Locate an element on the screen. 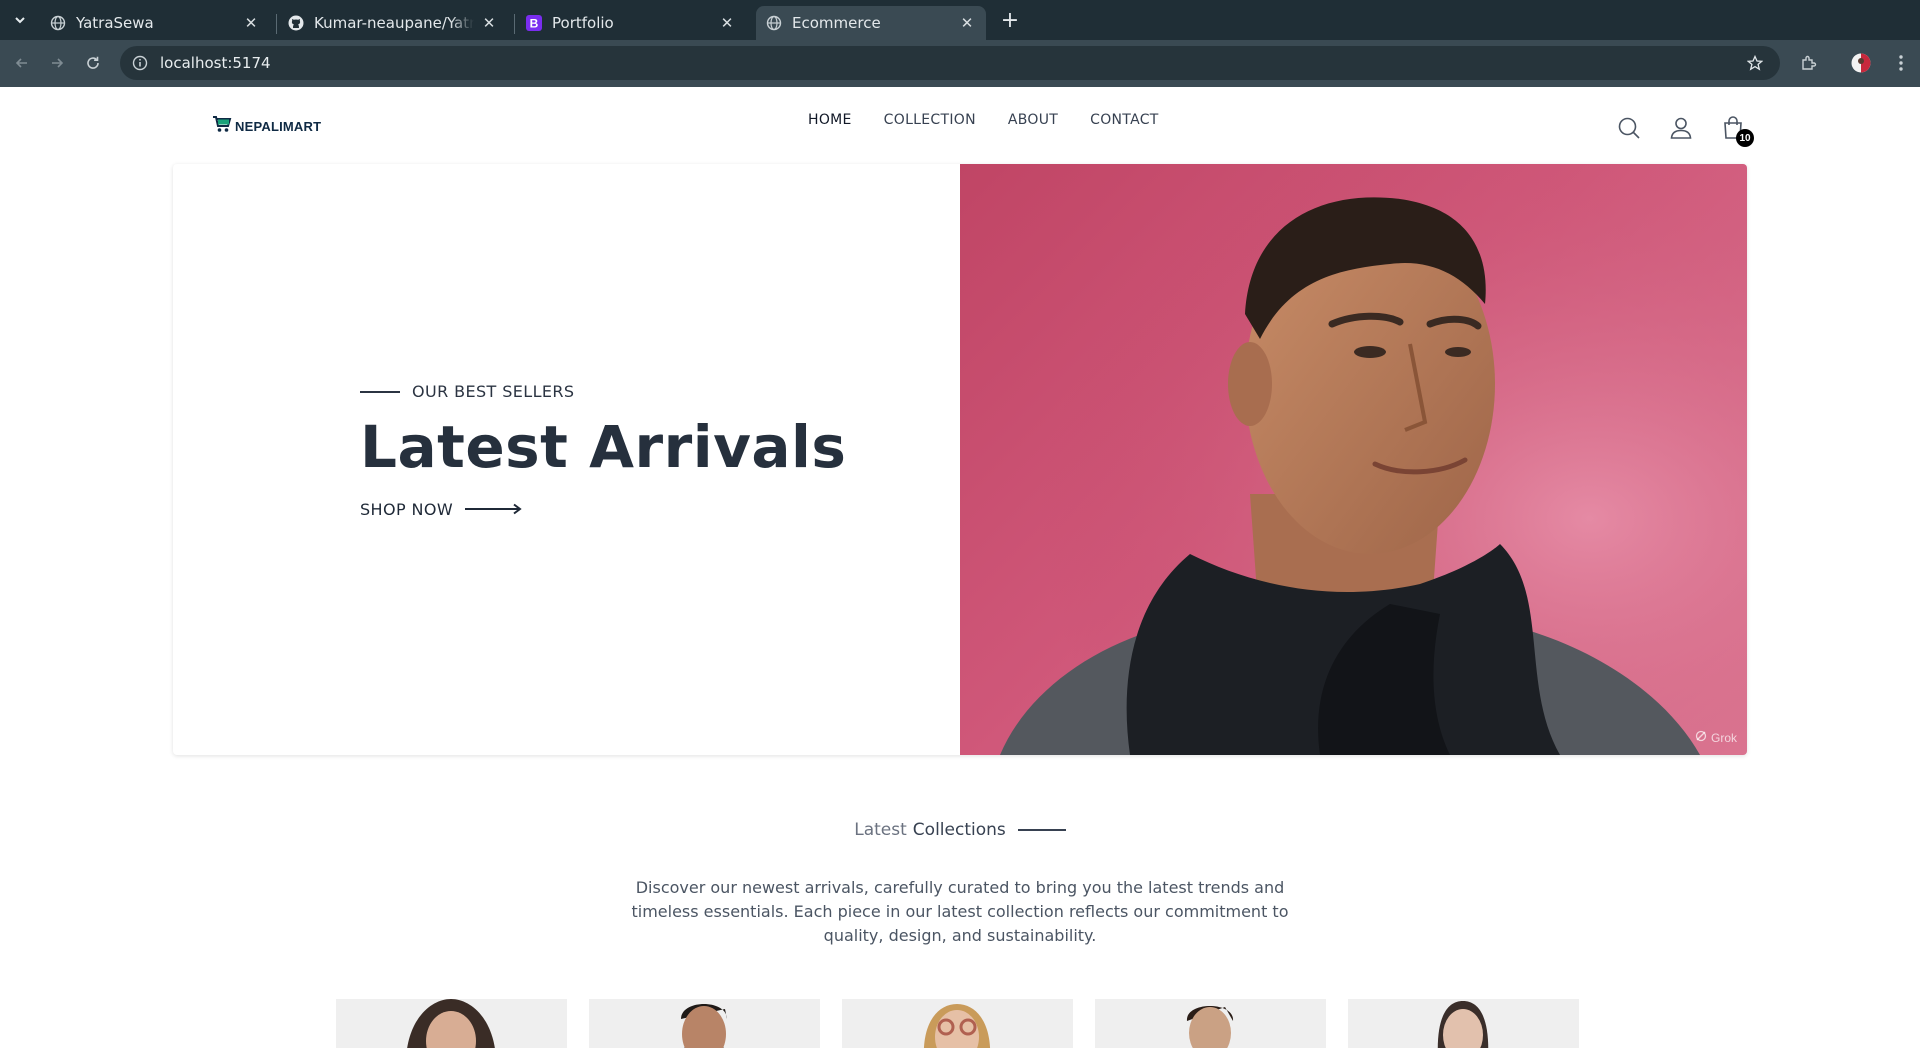 This screenshot has width=1920, height=1048. browser-toolbar: localhost:5174 is located at coordinates (960, 63).